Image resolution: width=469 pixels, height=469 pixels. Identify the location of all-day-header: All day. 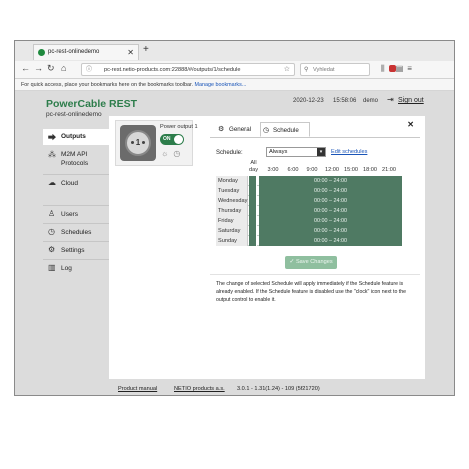
(254, 166).